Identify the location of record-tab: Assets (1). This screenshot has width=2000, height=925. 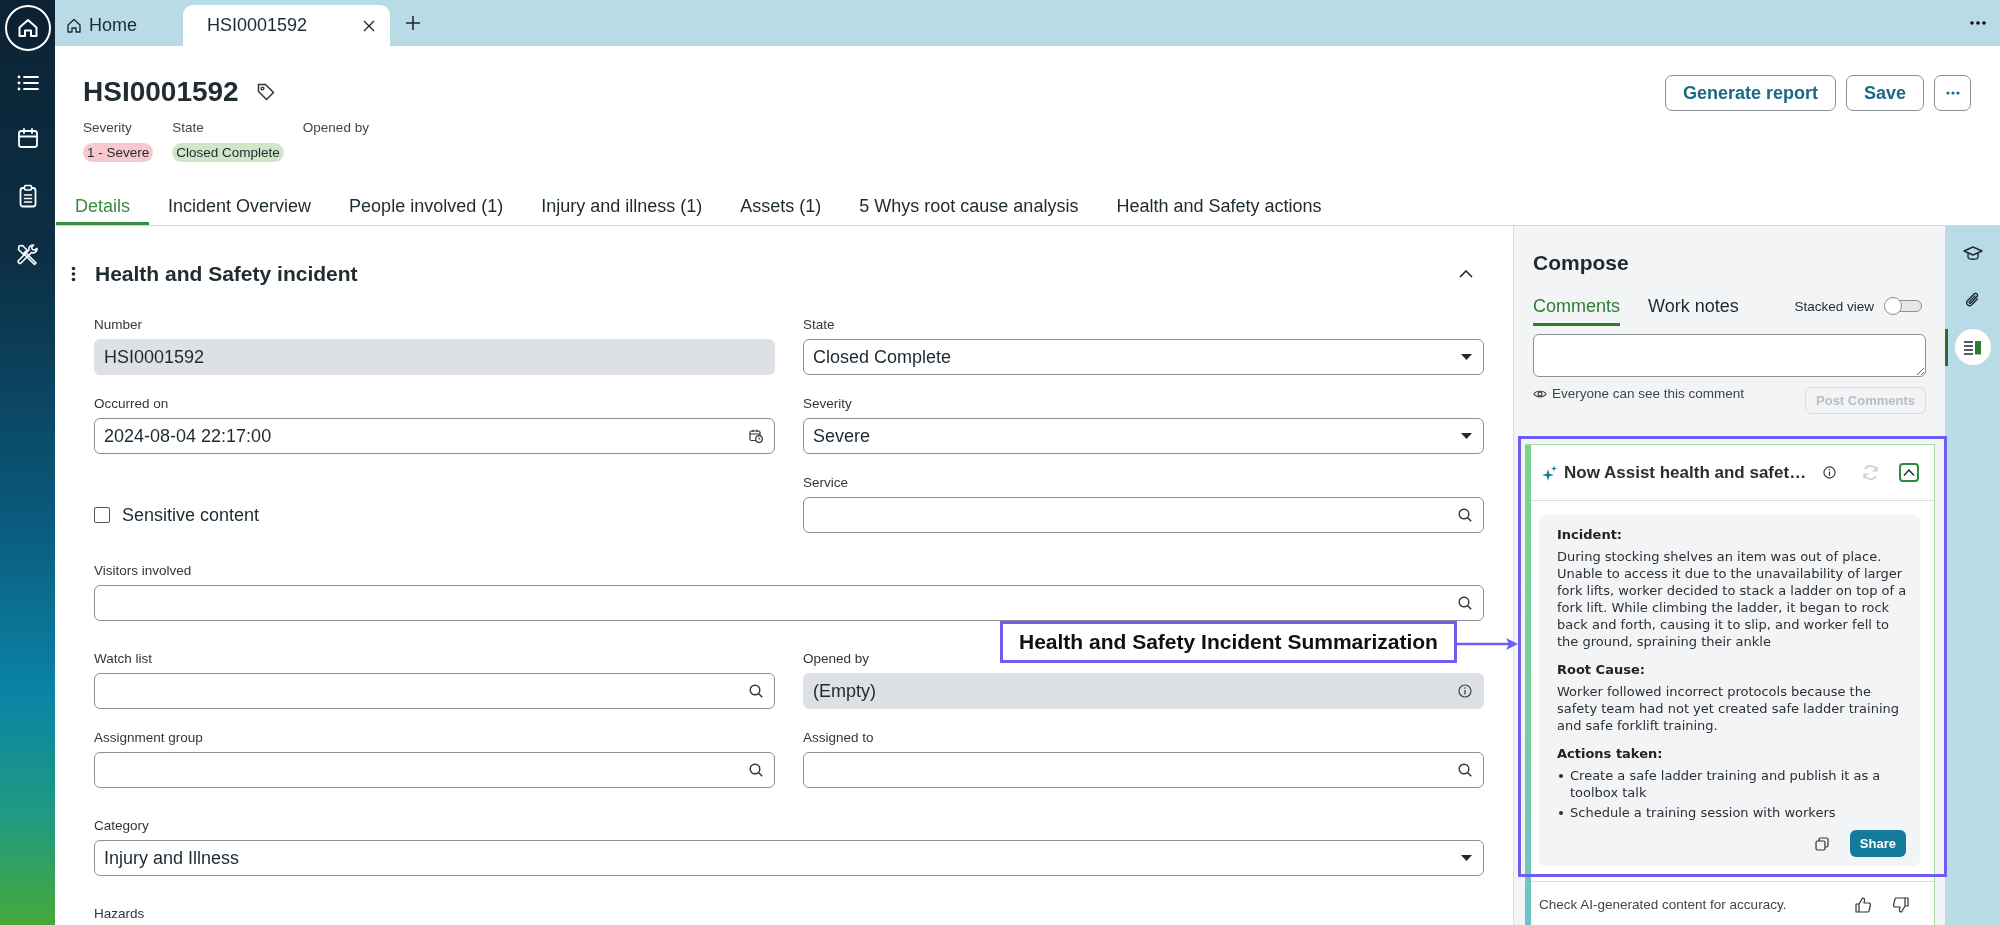
(781, 207).